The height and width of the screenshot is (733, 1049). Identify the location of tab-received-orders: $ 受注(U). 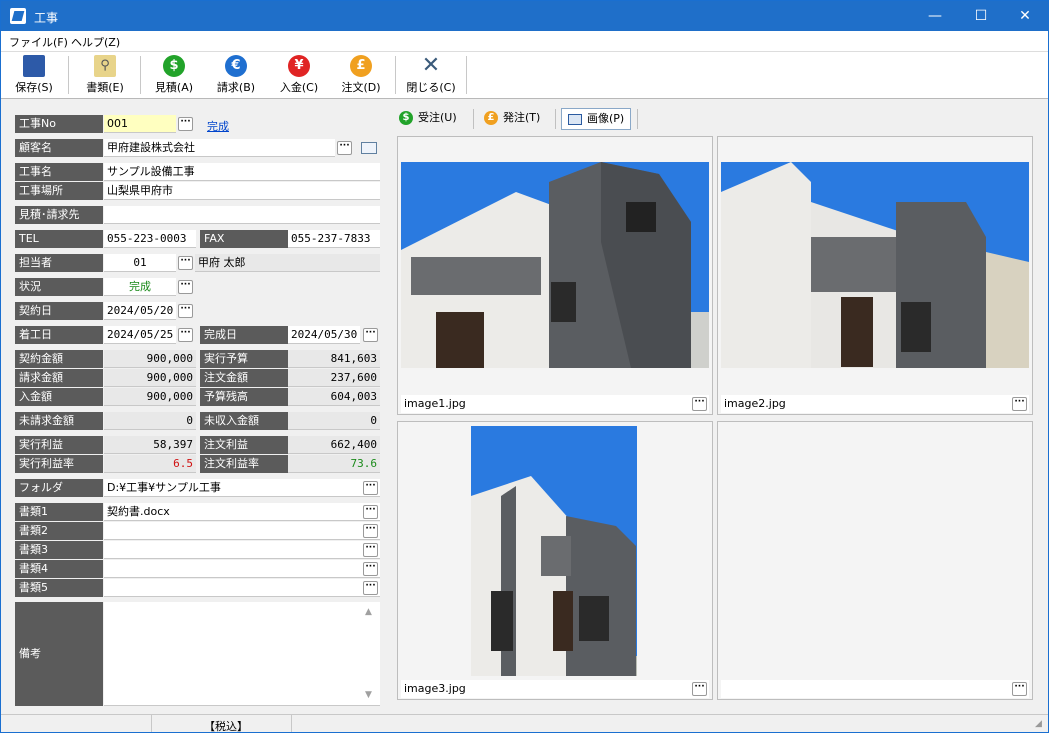
(428, 118).